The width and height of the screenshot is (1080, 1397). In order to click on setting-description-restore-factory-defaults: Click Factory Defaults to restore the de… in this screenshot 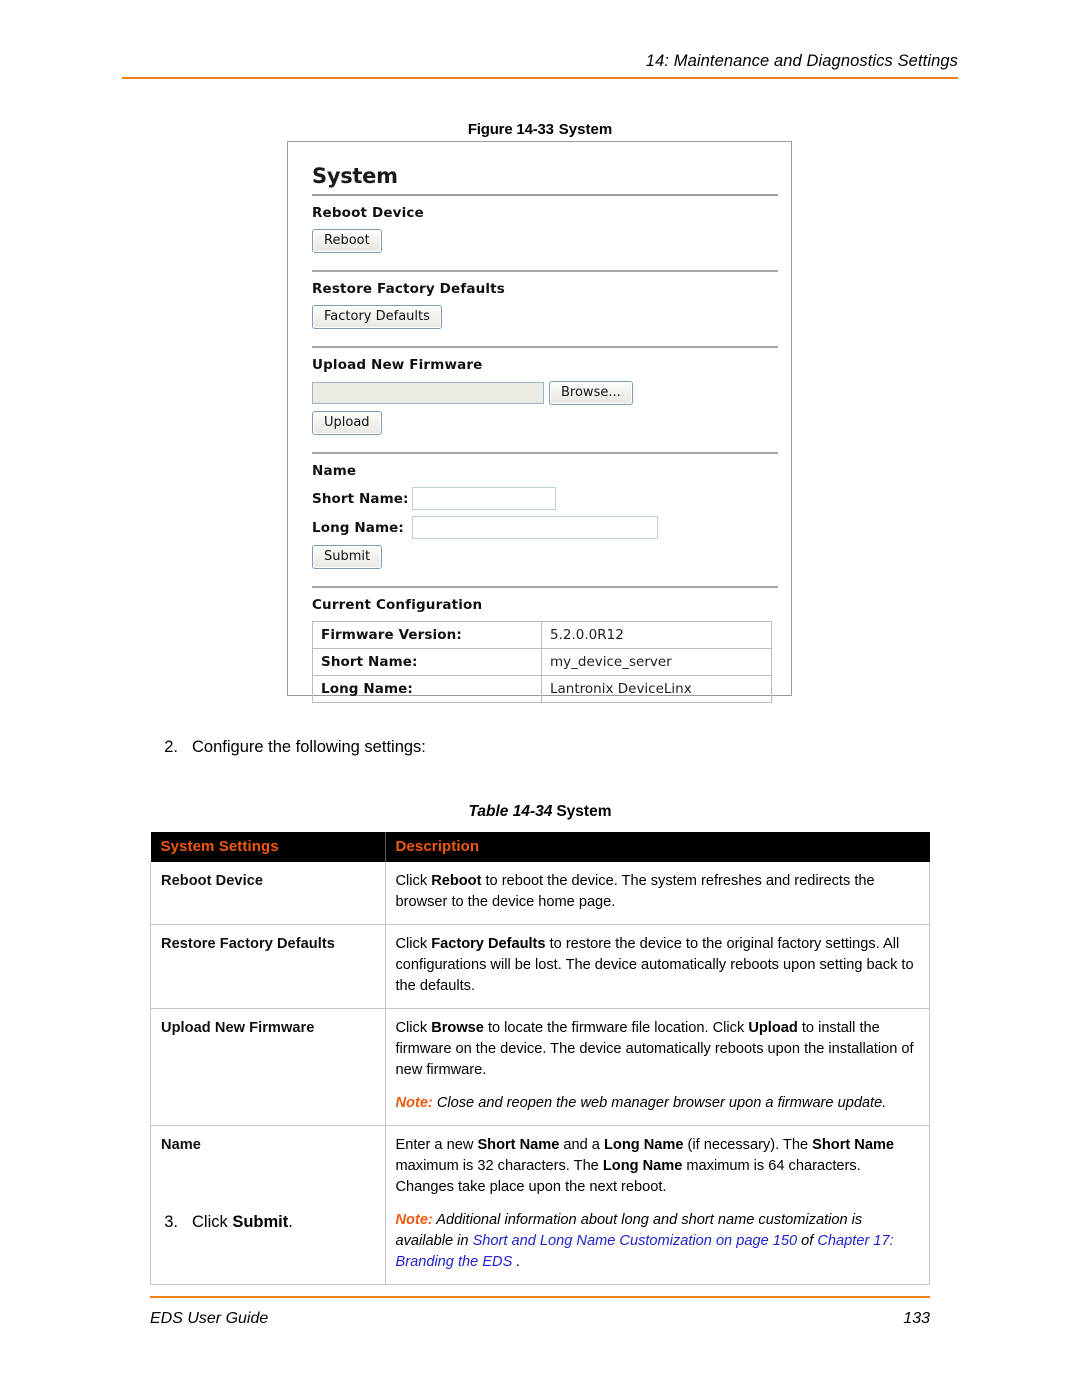, I will do `click(657, 966)`.